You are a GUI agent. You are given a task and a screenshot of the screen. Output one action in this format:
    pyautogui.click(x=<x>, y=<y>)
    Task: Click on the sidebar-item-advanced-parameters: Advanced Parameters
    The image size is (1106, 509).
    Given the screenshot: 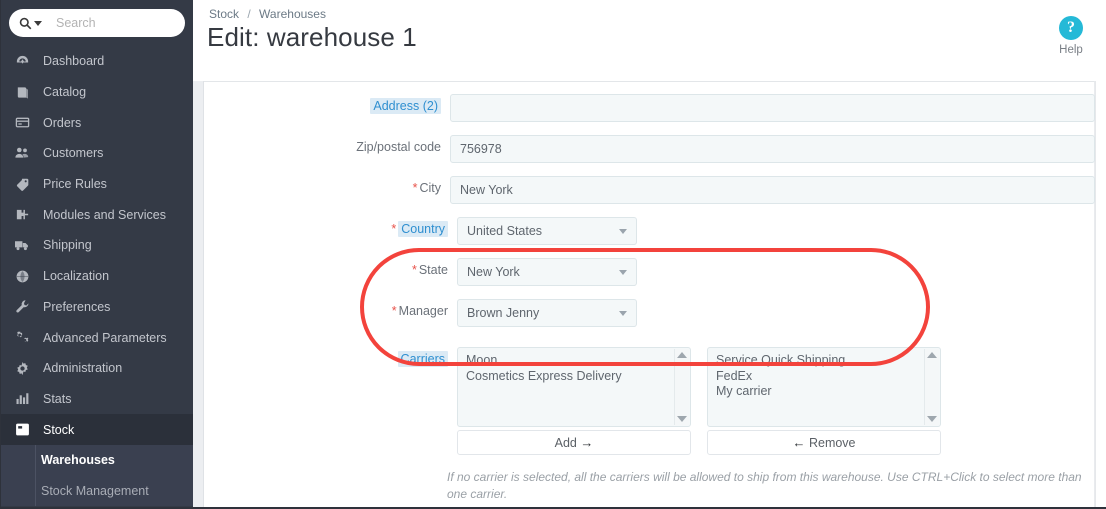 What is the action you would take?
    pyautogui.click(x=97, y=337)
    